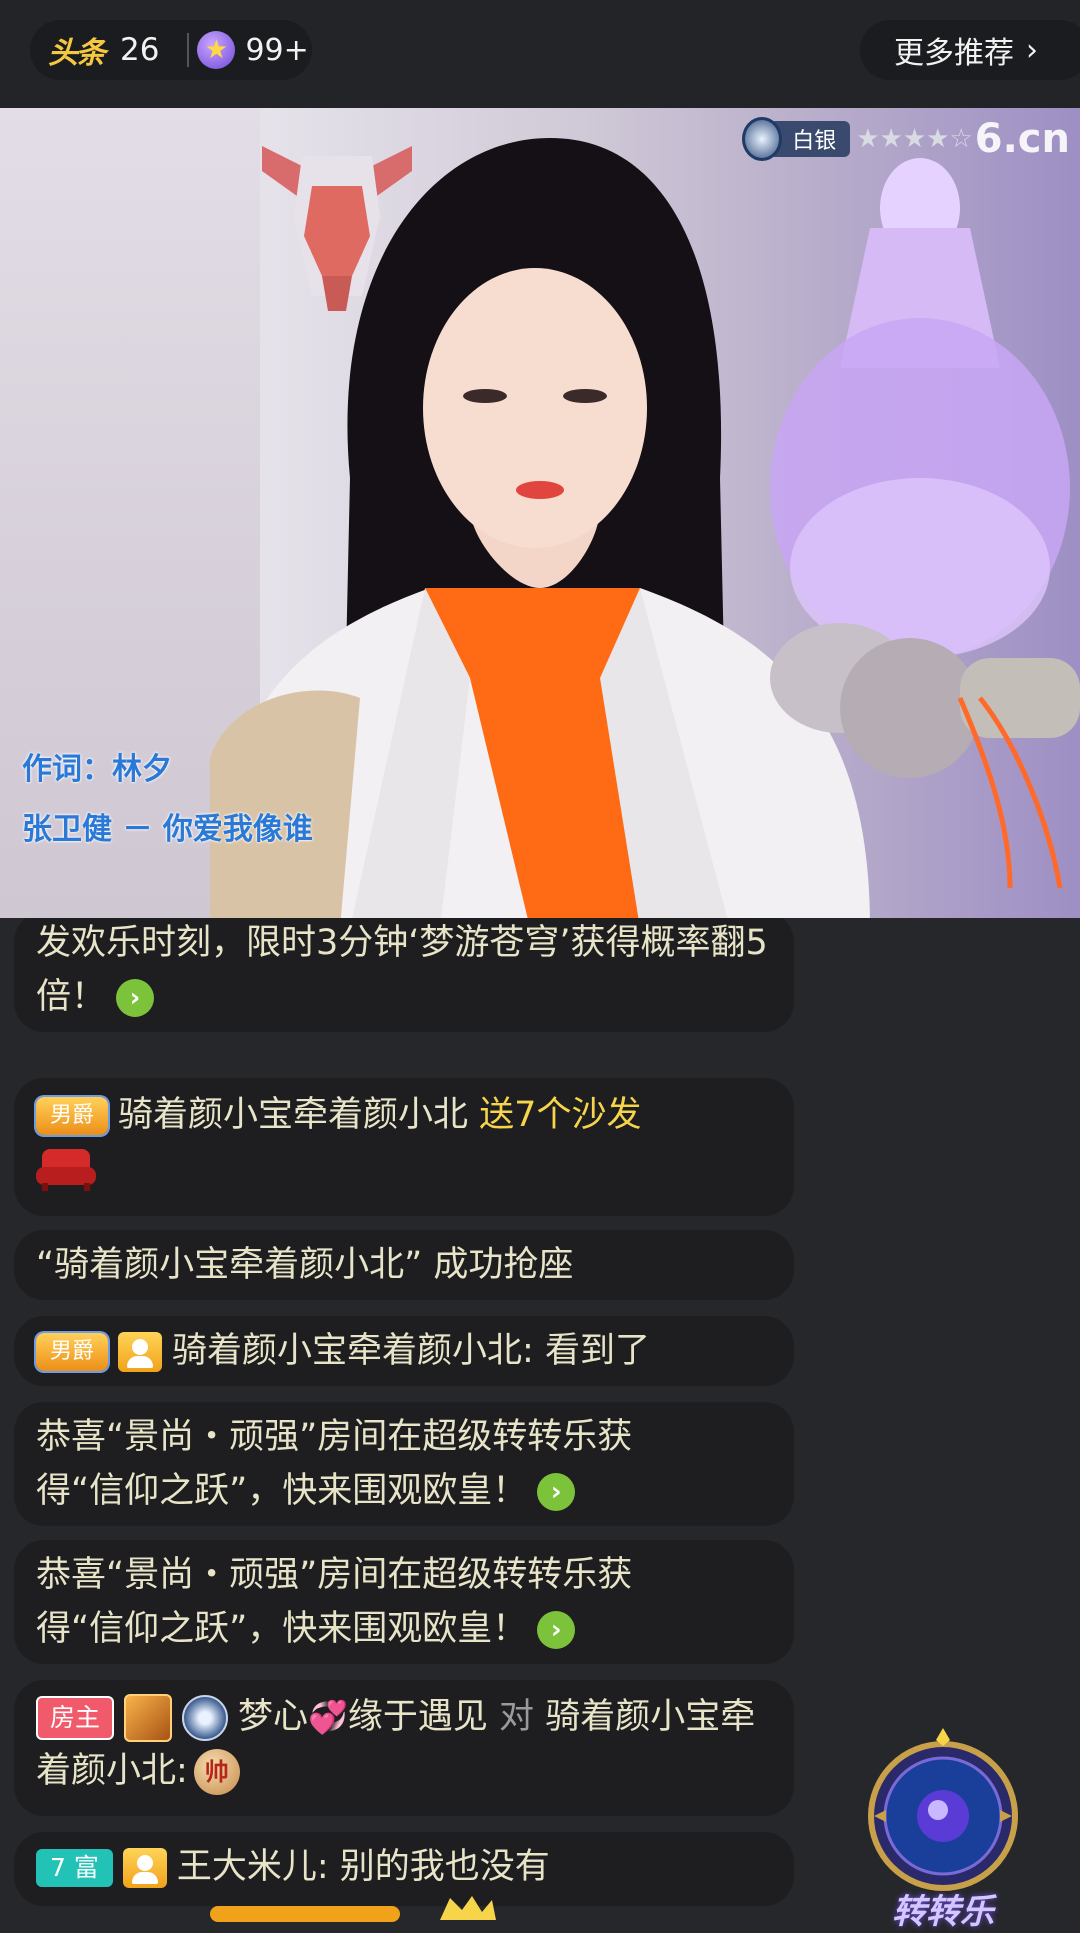 The height and width of the screenshot is (1933, 1080). I want to click on gold-rank-icon, so click(148, 1718).